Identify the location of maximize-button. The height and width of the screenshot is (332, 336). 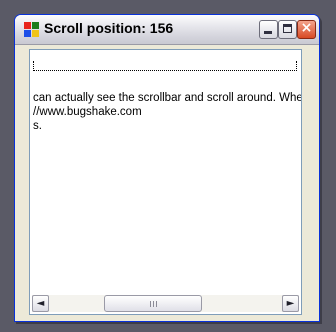
(287, 29).